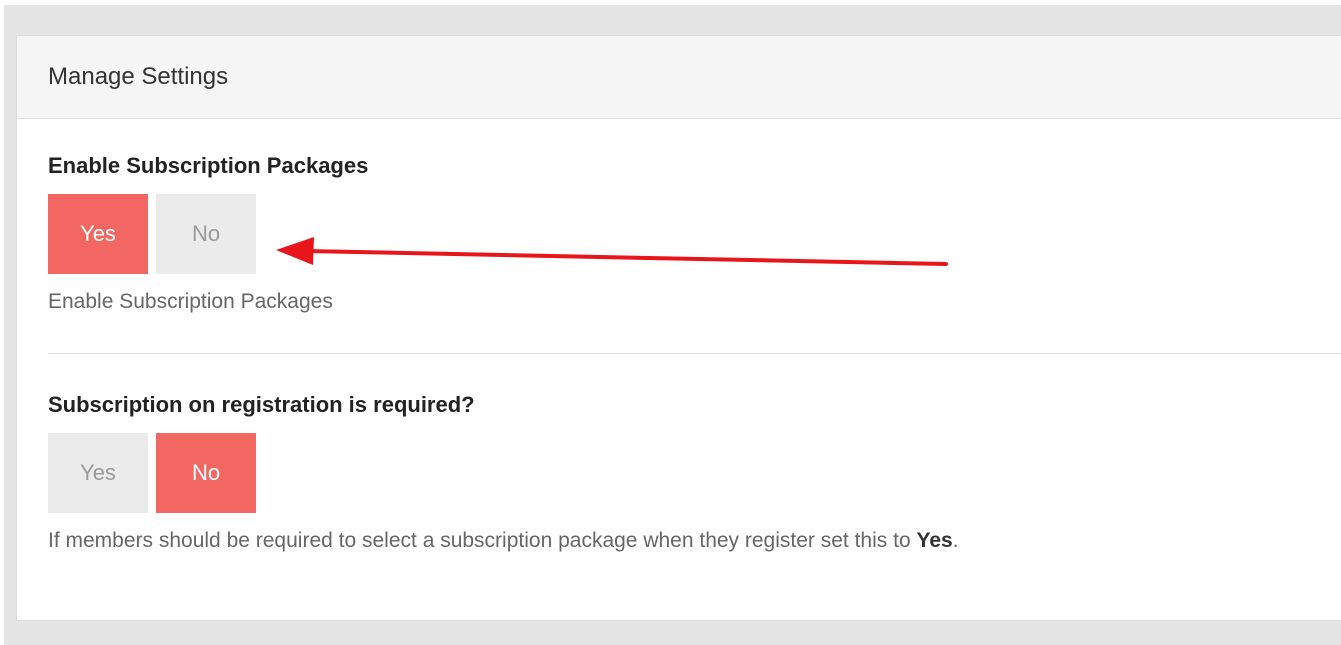 The height and width of the screenshot is (645, 1341). What do you see at coordinates (679, 77) in the screenshot?
I see `panel-header: Manage Settings` at bounding box center [679, 77].